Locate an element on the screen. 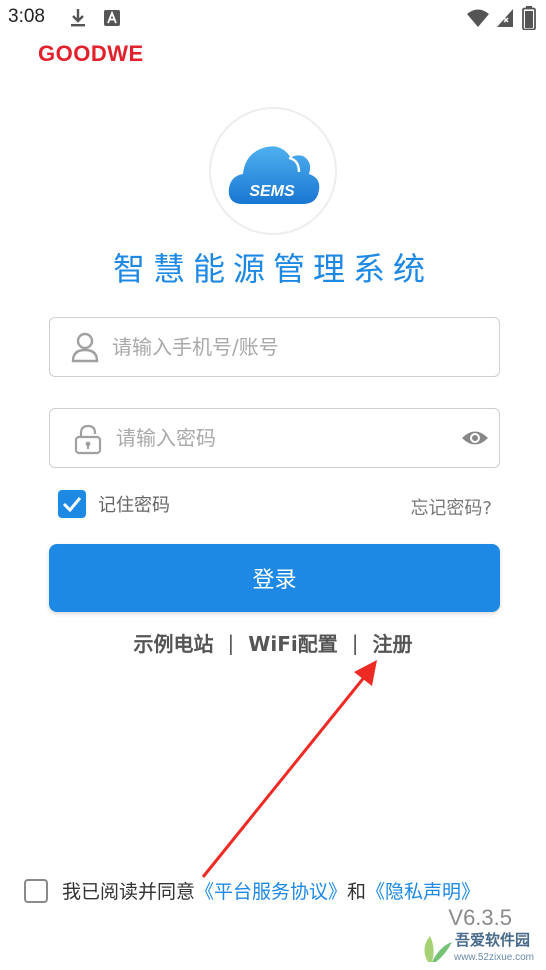 This screenshot has height=970, width=546. agreement-prefix: 我已阅读并同意 is located at coordinates (129, 892).